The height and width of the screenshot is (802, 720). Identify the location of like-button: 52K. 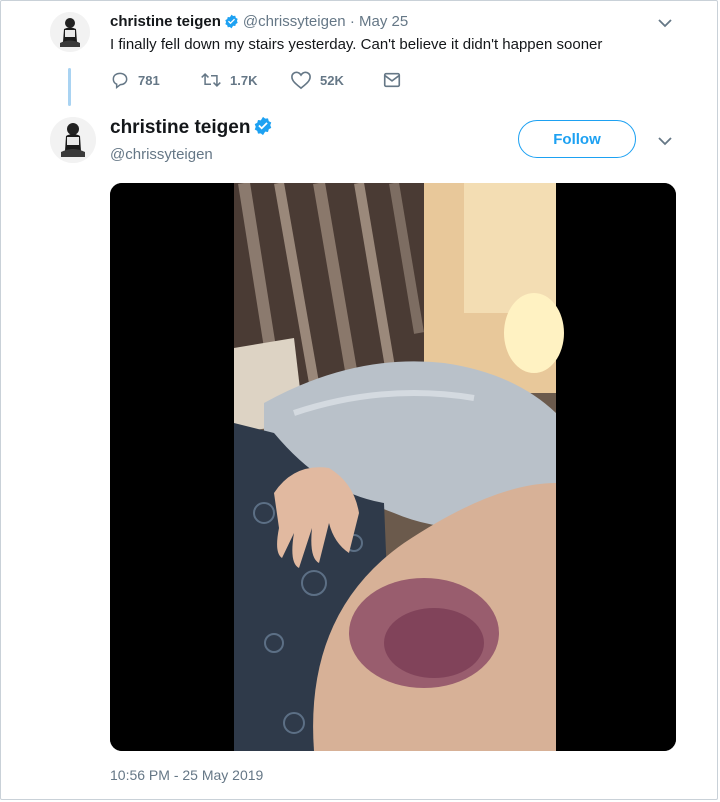
(317, 80).